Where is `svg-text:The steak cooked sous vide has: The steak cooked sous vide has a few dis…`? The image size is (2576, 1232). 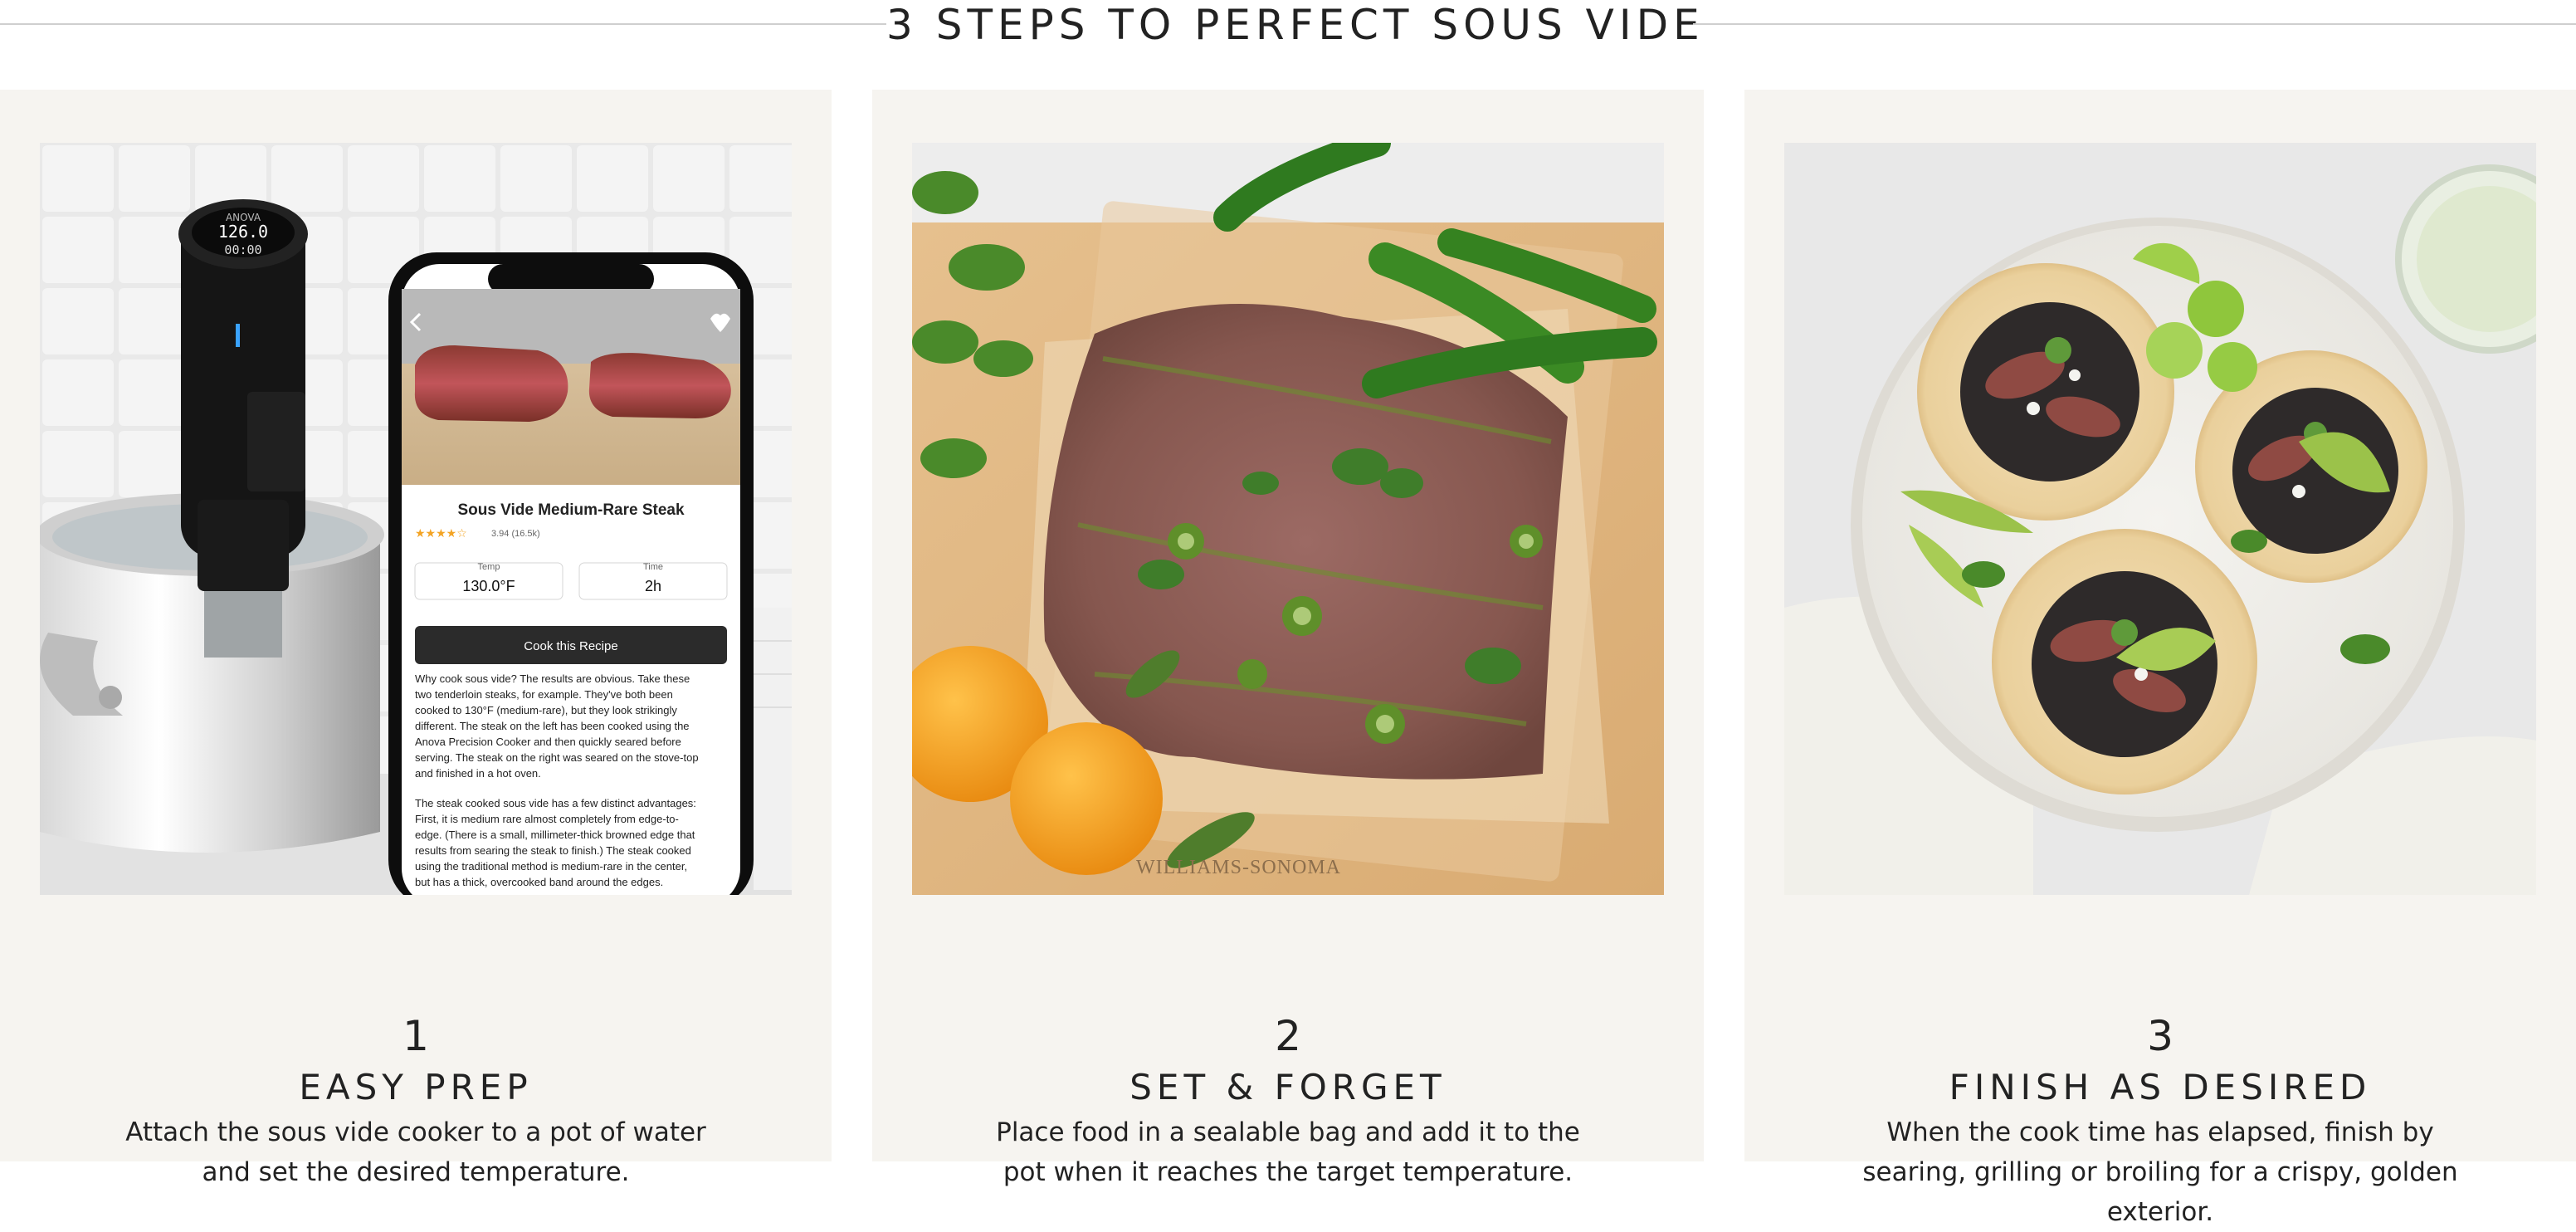
svg-text:The steak cooked sous vide has: The steak cooked sous vide has a few dis… is located at coordinates (555, 803).